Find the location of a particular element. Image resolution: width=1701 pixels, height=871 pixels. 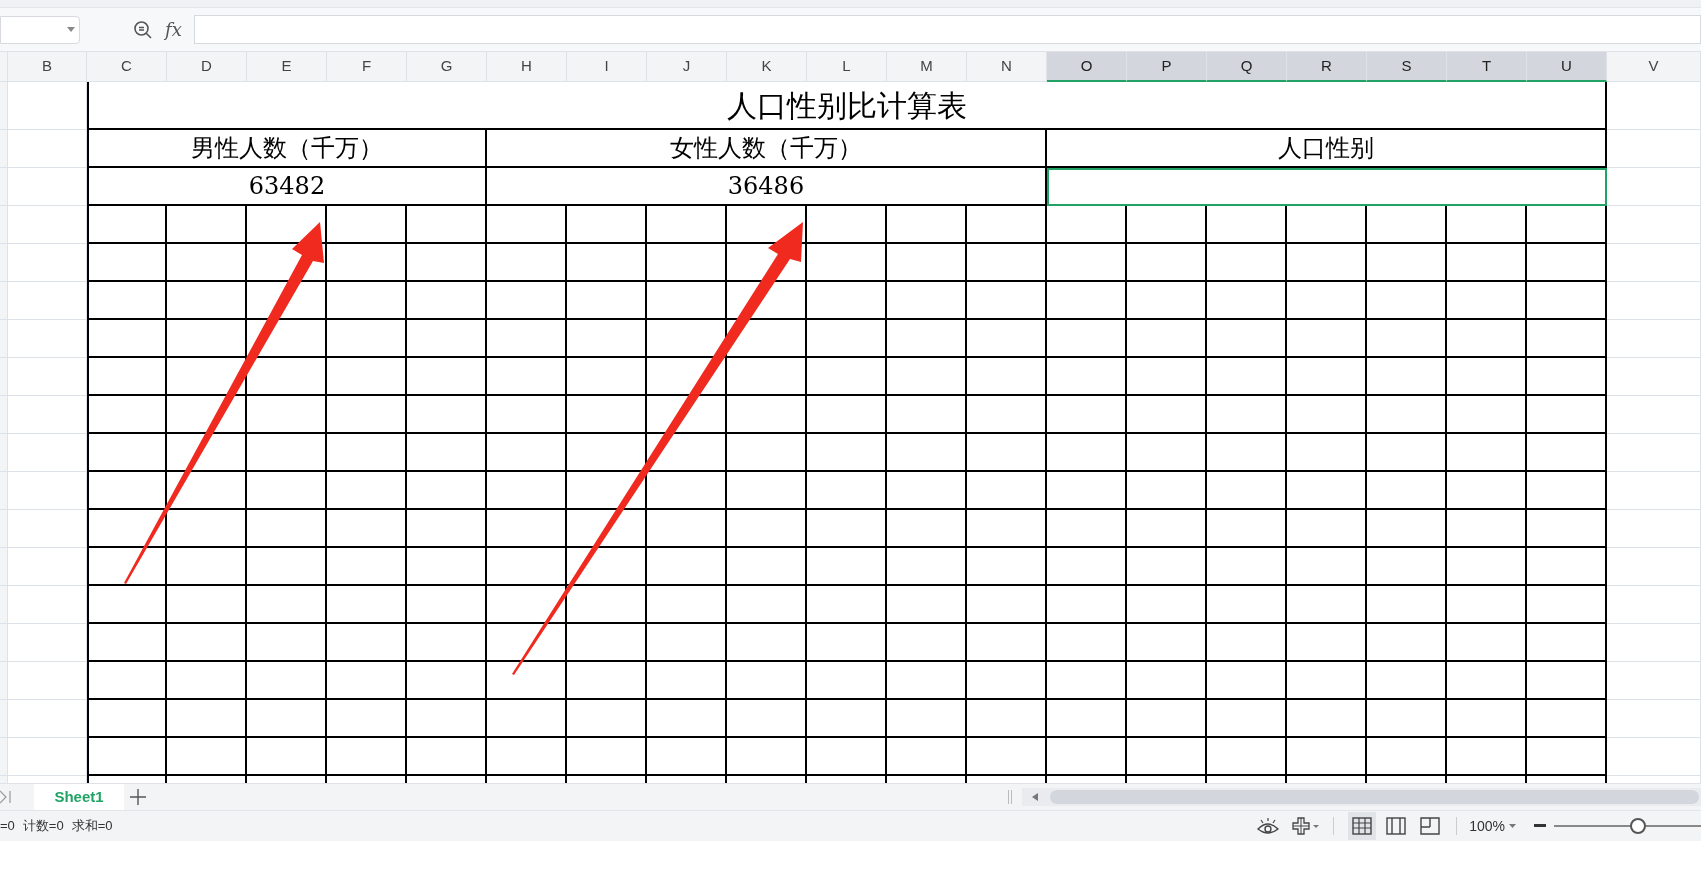

table-header-cell: 人口性别 is located at coordinates (1327, 149).